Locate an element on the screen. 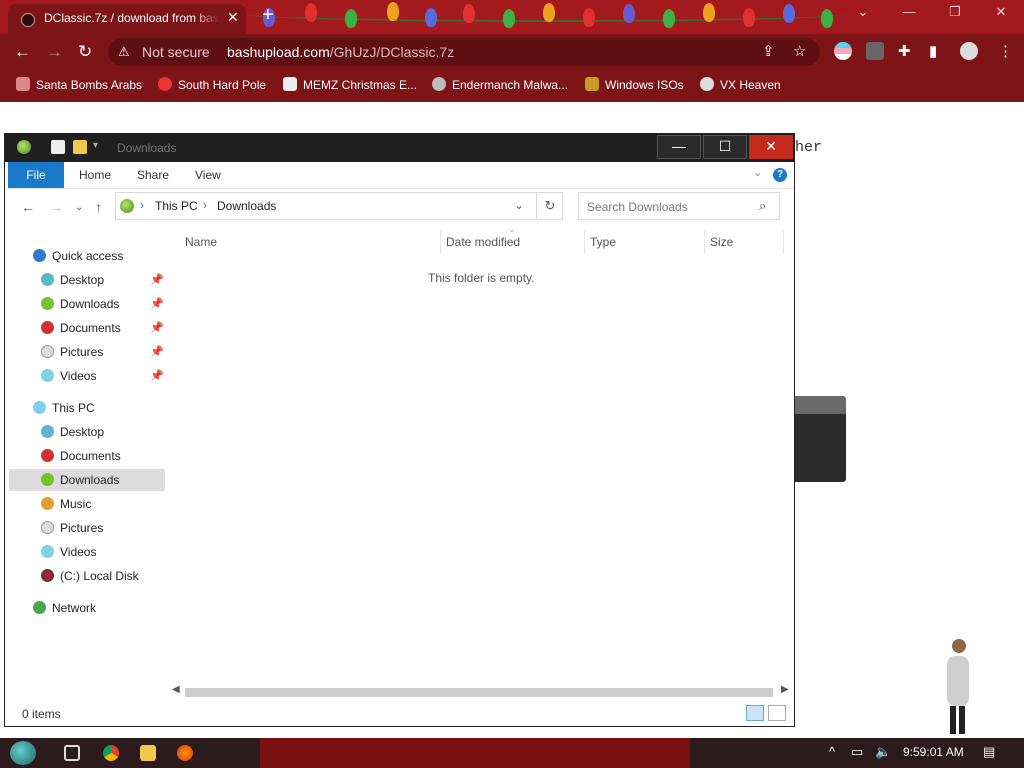 The width and height of the screenshot is (1024, 768). scrollbar-thumb is located at coordinates (479, 692).